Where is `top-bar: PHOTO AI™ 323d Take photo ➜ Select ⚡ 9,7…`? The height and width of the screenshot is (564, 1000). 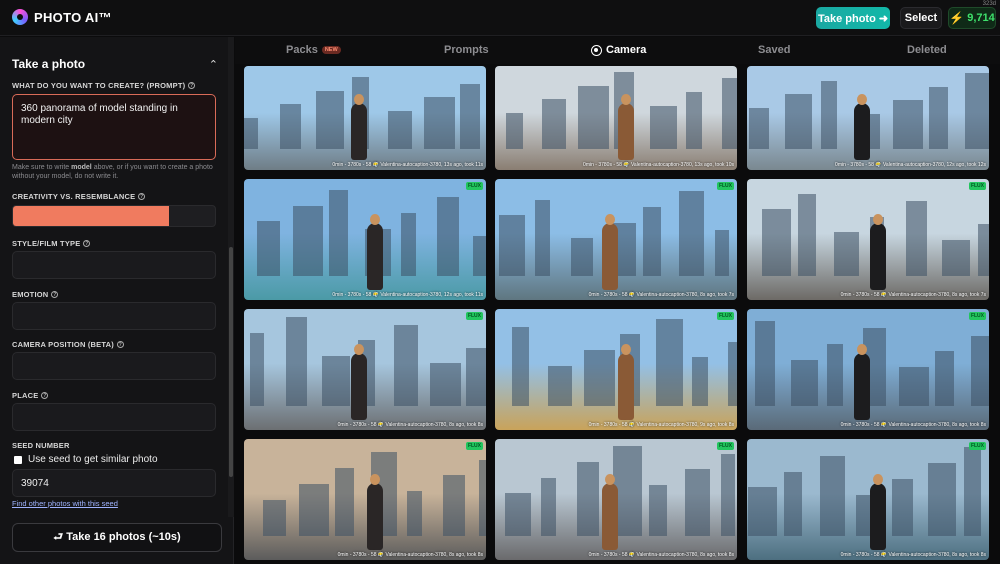 top-bar: PHOTO AI™ 323d Take photo ➜ Select ⚡ 9,7… is located at coordinates (500, 18).